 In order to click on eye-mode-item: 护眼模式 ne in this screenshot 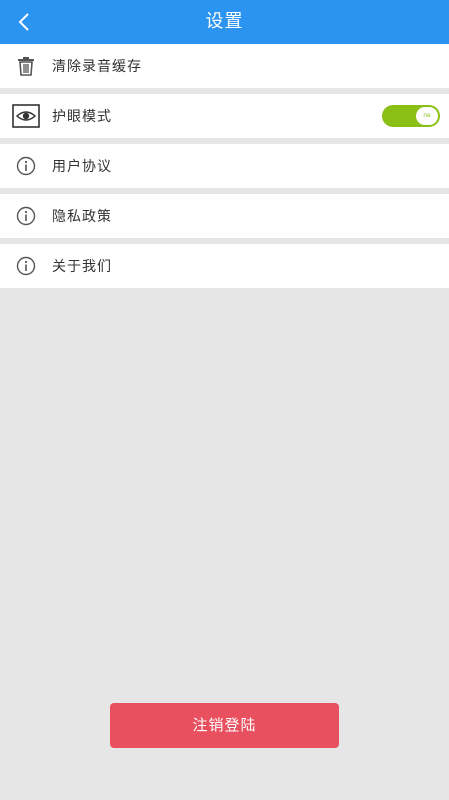, I will do `click(224, 116)`.